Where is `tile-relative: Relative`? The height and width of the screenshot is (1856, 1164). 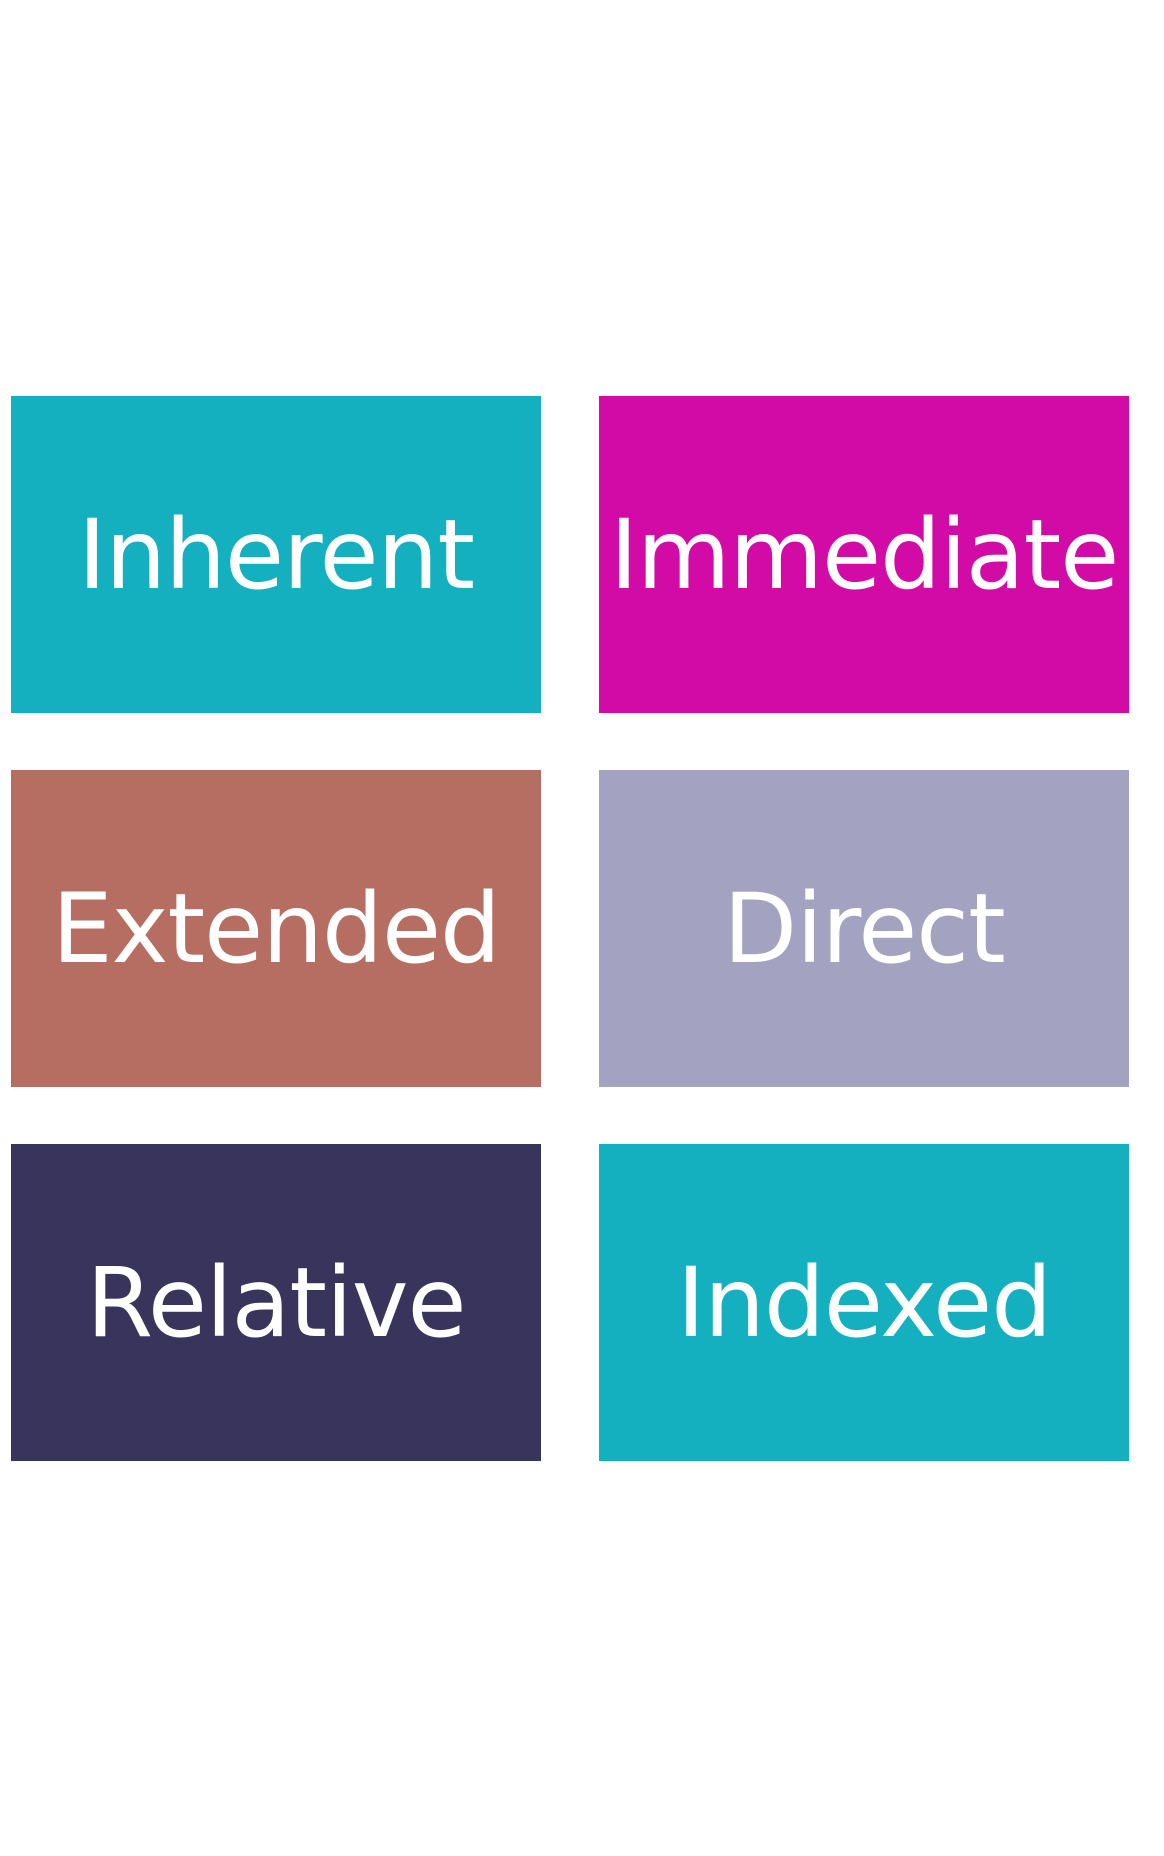
tile-relative: Relative is located at coordinates (276, 1302).